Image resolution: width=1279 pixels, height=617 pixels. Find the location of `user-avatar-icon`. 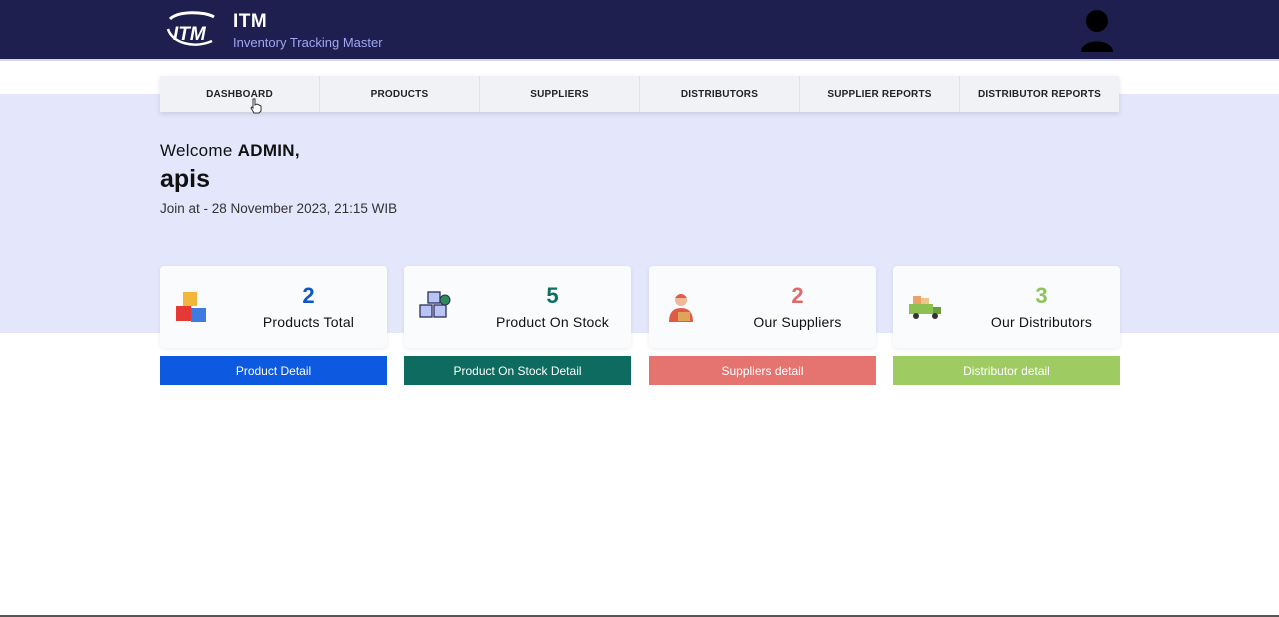

user-avatar-icon is located at coordinates (1097, 30).